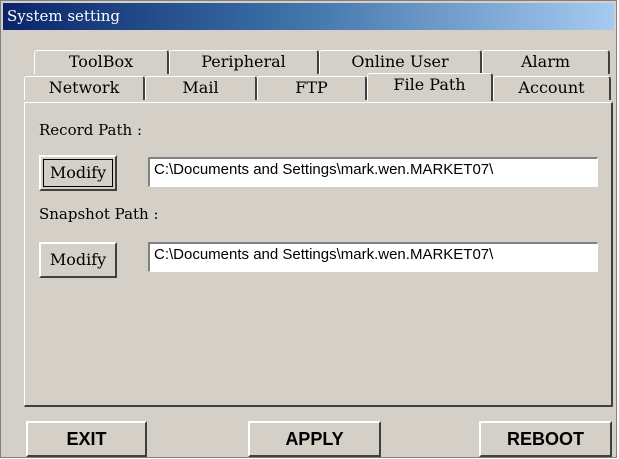 The image size is (619, 459). I want to click on title-bar: System setting, so click(308, 16).